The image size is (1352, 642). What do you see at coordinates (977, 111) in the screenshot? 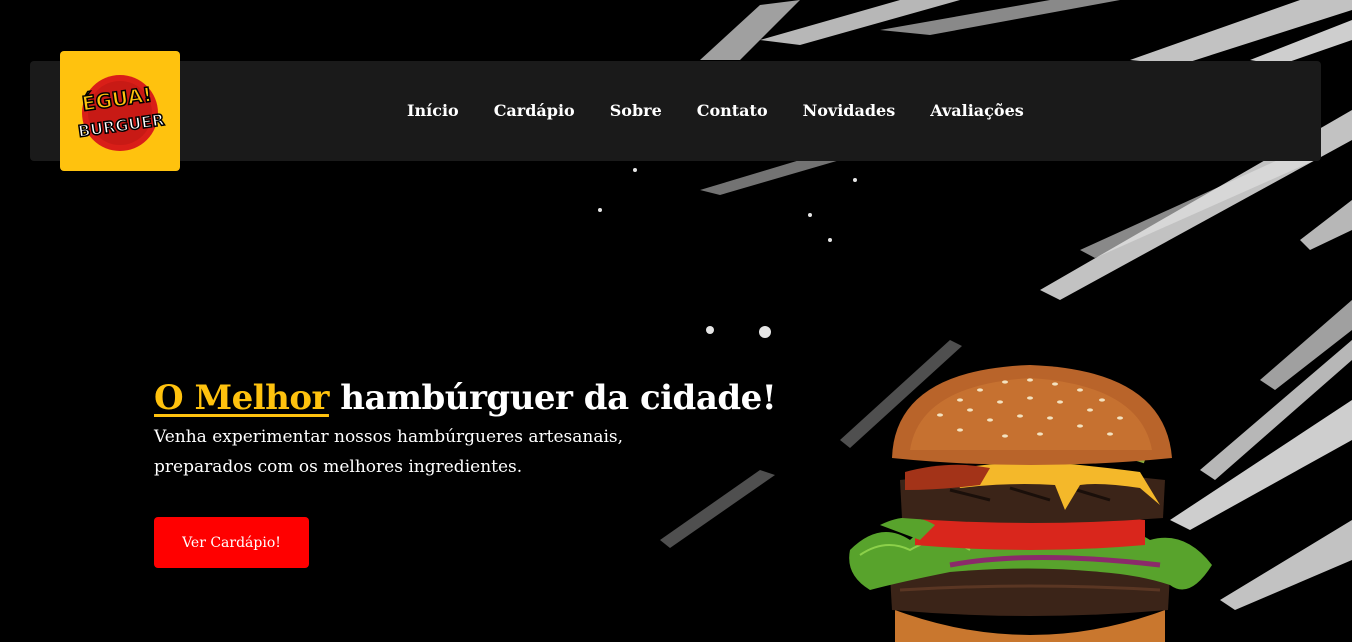
I see `nav-link-avaliacoes: Avaliações` at bounding box center [977, 111].